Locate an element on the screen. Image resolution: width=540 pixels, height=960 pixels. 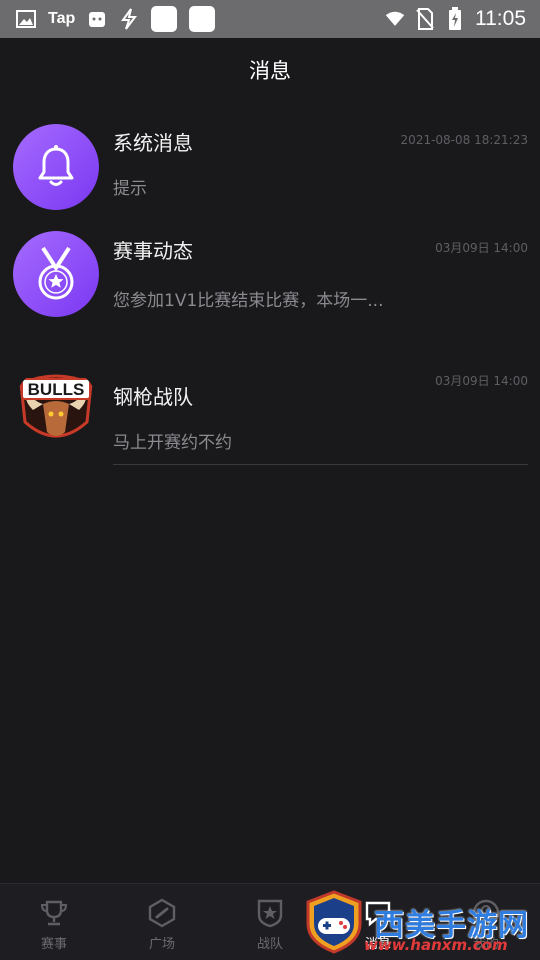
watermark-url: www.hanxm.com is located at coordinates (436, 945).